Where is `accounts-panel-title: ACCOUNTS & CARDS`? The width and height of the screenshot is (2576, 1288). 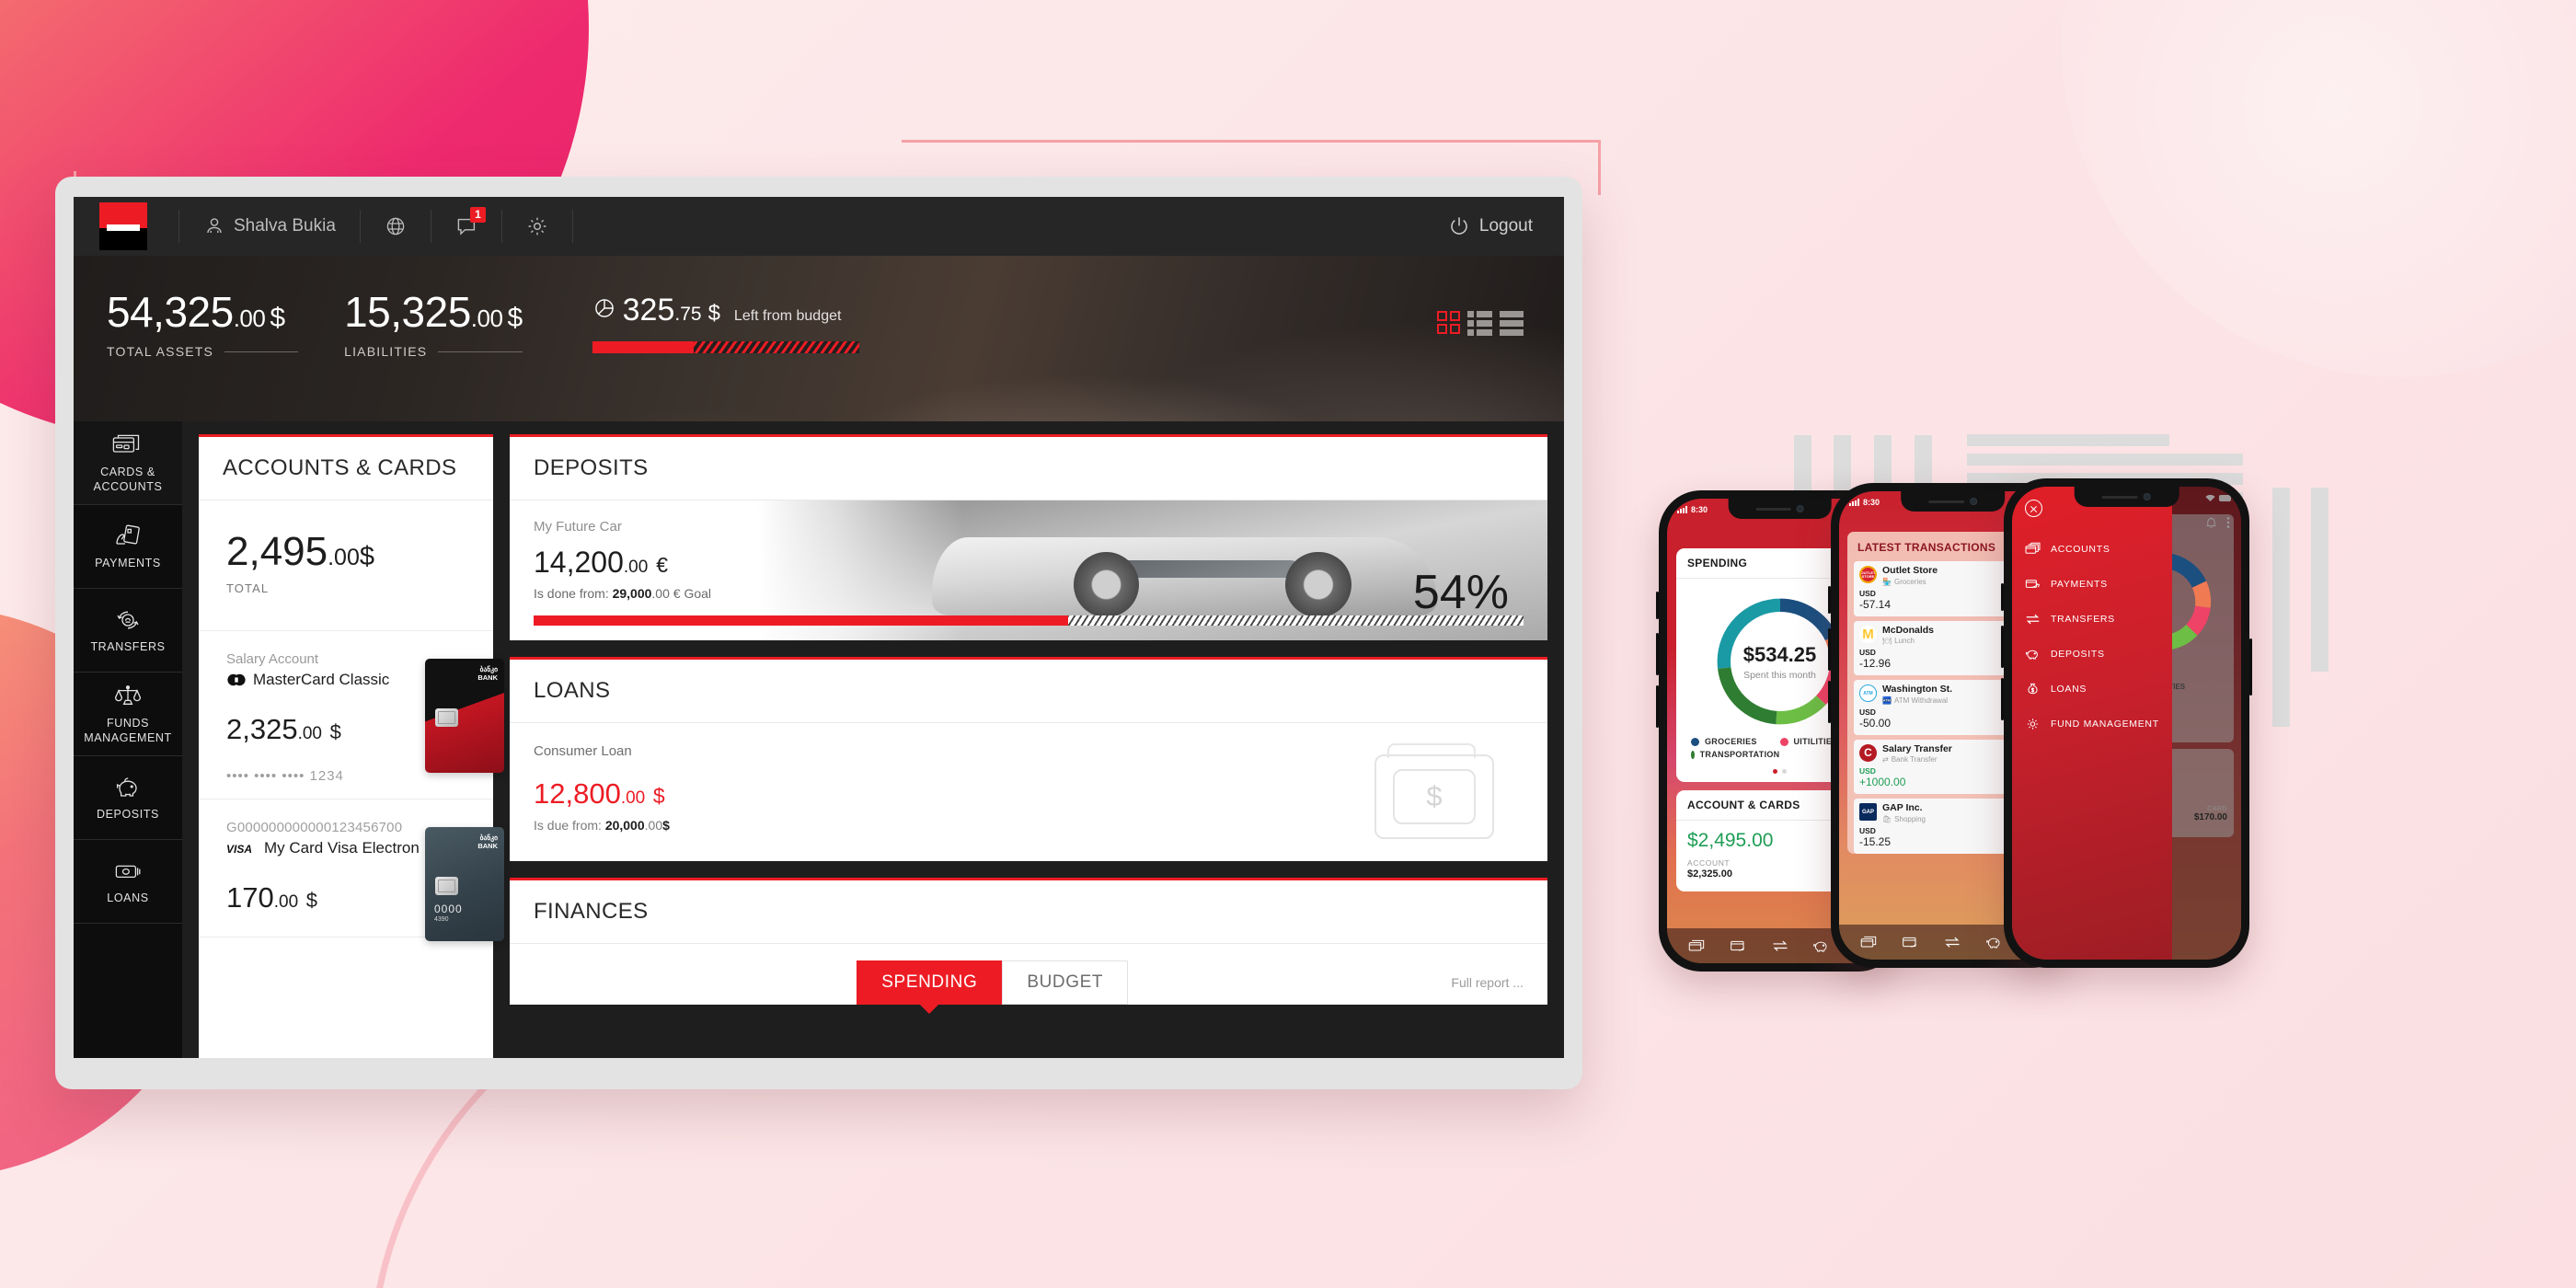 accounts-panel-title: ACCOUNTS & CARDS is located at coordinates (346, 467).